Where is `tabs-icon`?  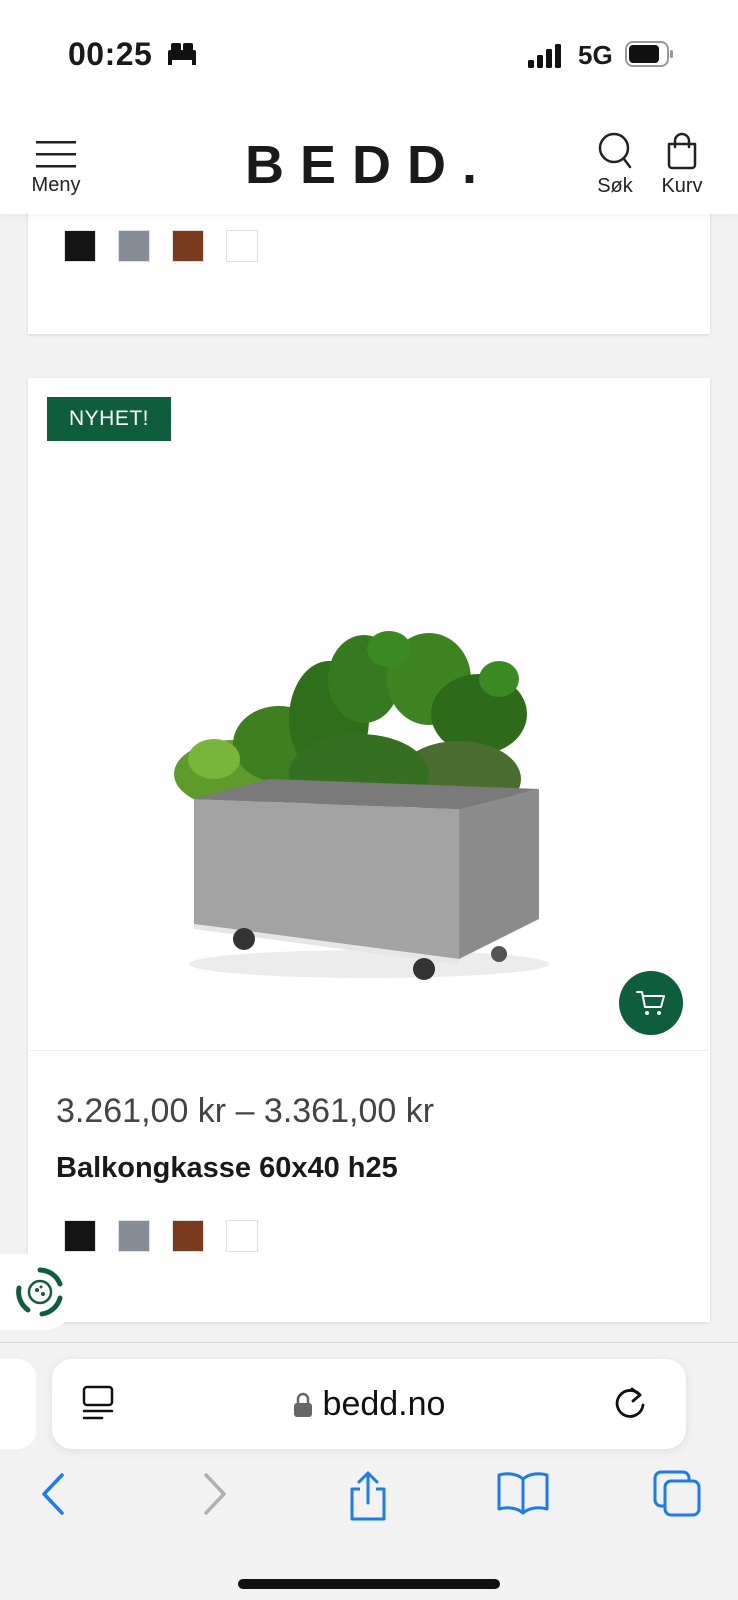 tabs-icon is located at coordinates (677, 1495).